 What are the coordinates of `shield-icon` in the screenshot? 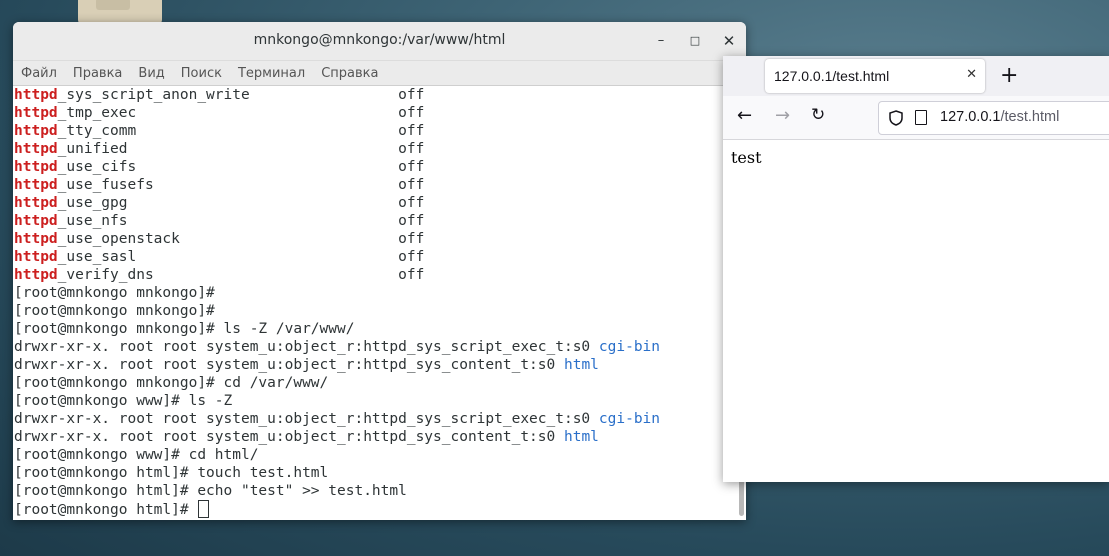 It's located at (896, 120).